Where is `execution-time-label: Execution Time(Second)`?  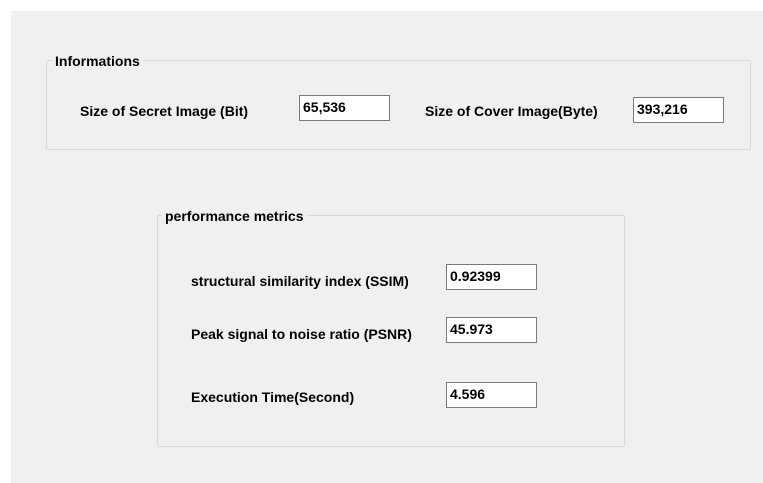
execution-time-label: Execution Time(Second) is located at coordinates (273, 397).